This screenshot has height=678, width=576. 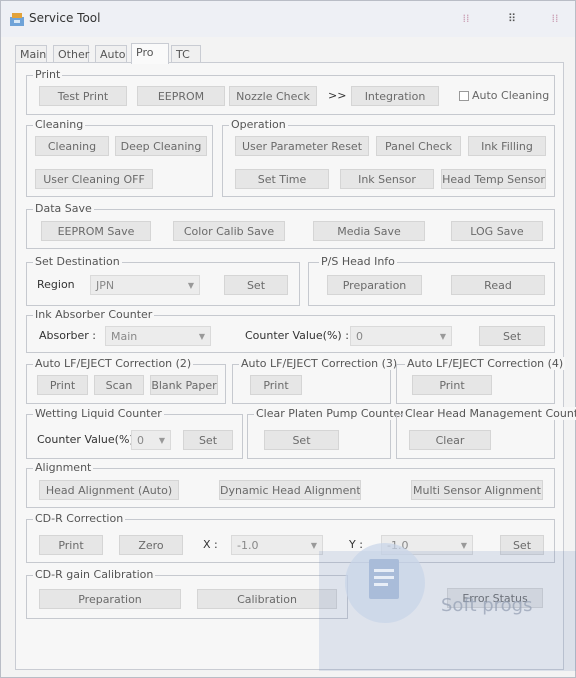 What do you see at coordinates (497, 231) in the screenshot?
I see `log-save-button: LOG Save` at bounding box center [497, 231].